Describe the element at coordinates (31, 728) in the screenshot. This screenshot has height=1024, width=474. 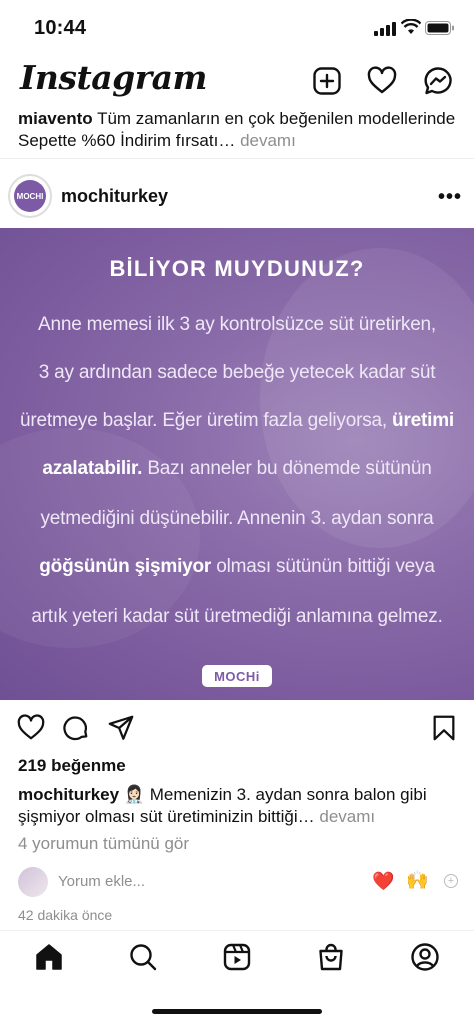
I see `like-icon` at that location.